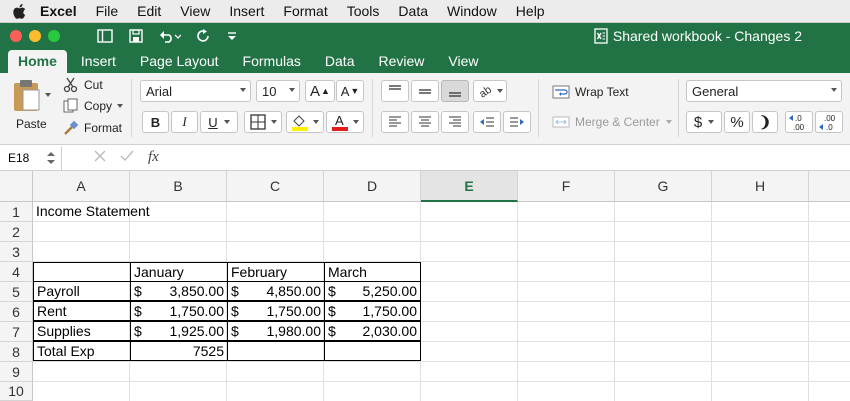 The height and width of the screenshot is (401, 850). What do you see at coordinates (16, 252) in the screenshot?
I see `row-header-3: 3` at bounding box center [16, 252].